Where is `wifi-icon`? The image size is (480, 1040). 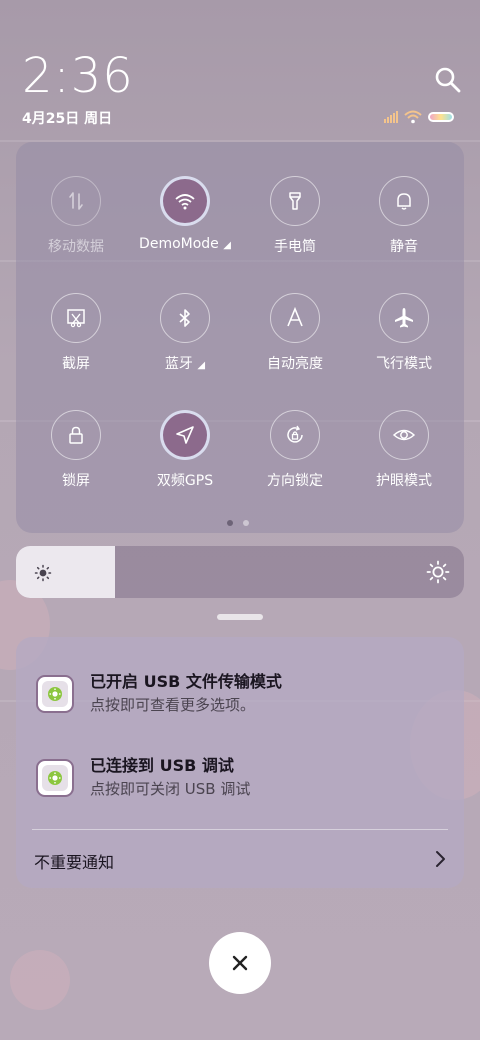
wifi-icon is located at coordinates (185, 201).